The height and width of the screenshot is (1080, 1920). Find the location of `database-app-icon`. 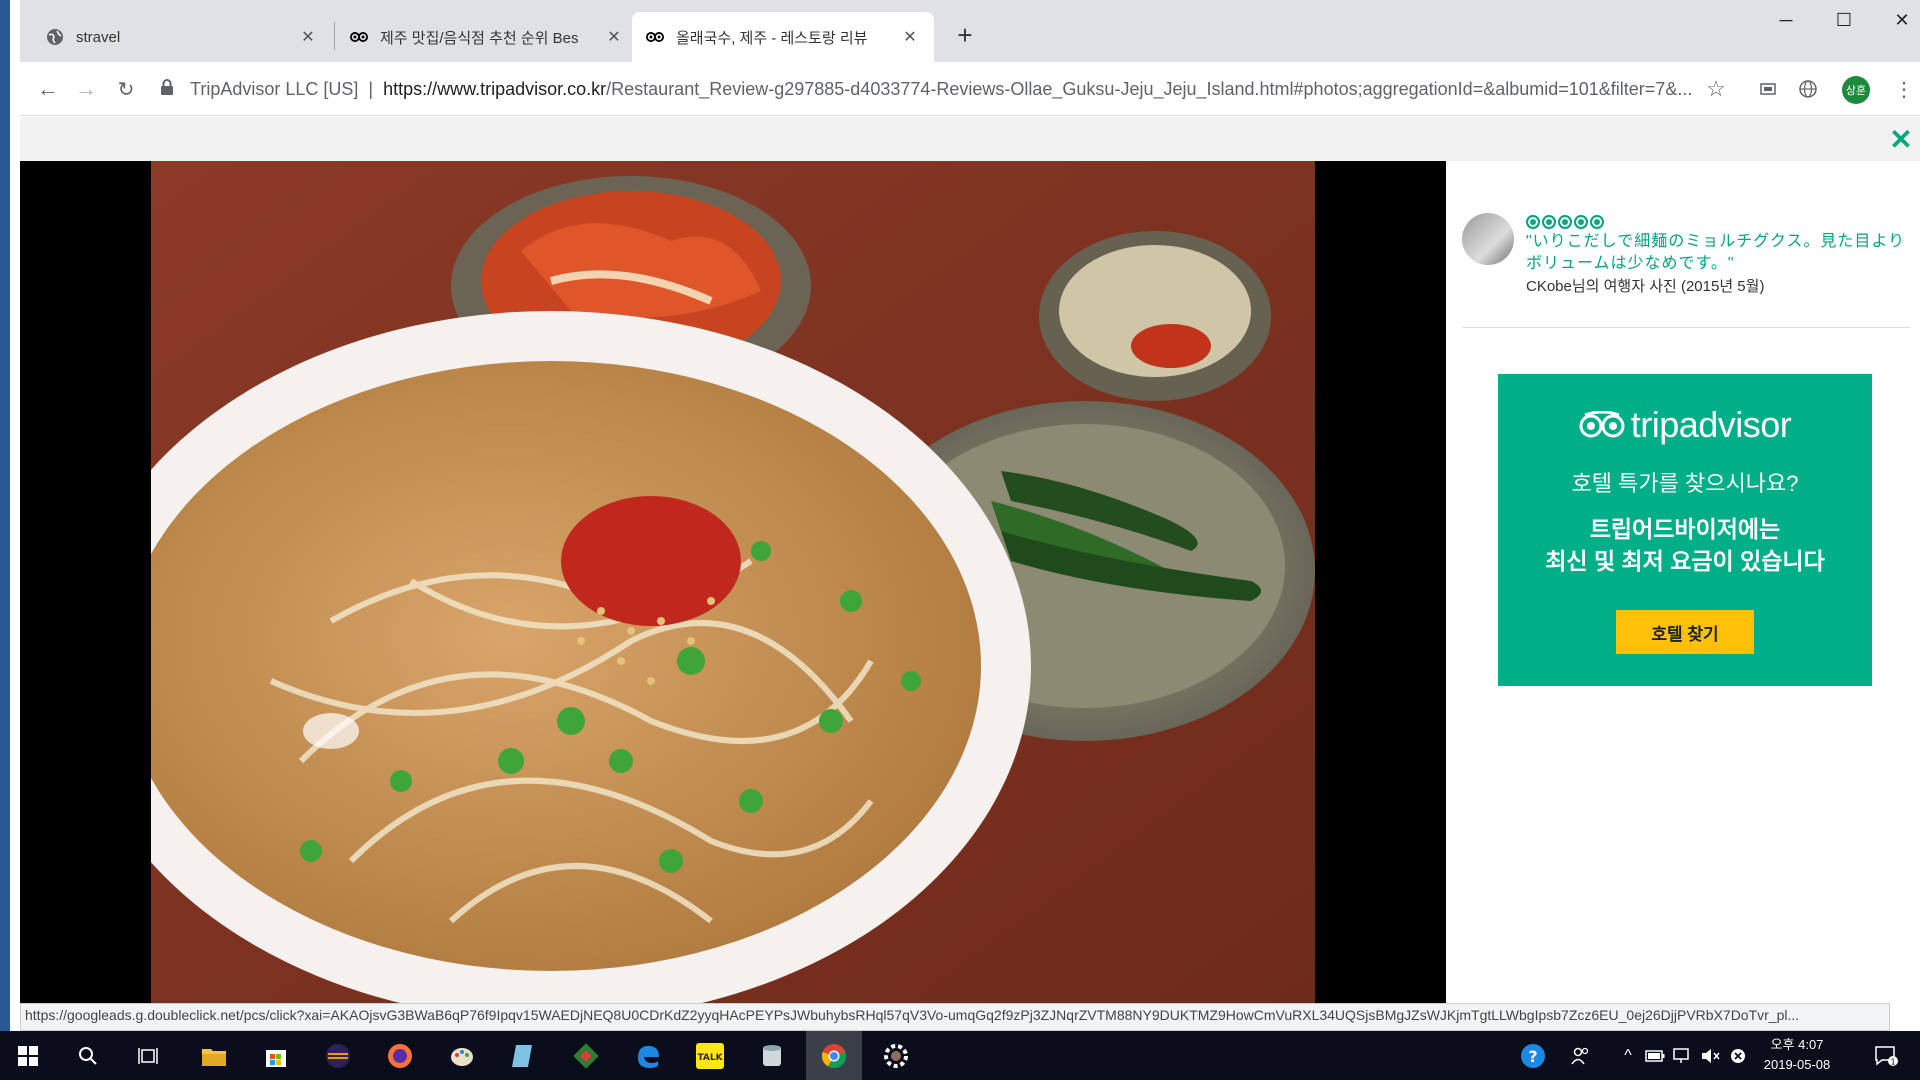

database-app-icon is located at coordinates (772, 1055).